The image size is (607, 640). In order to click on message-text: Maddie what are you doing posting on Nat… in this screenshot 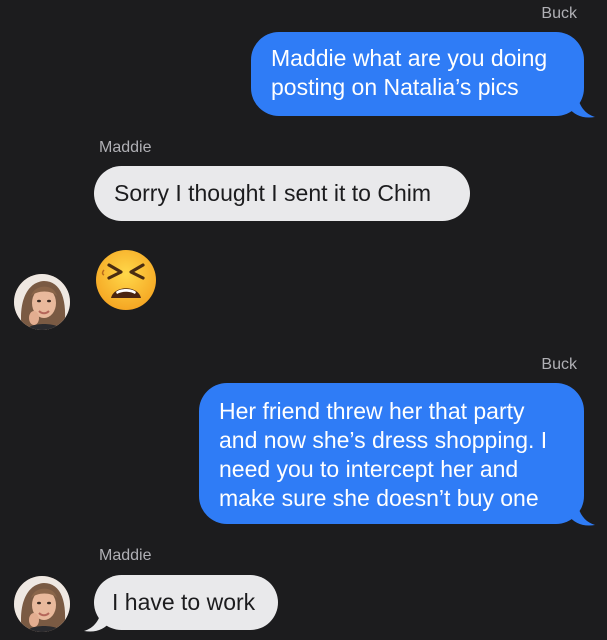, I will do `click(409, 72)`.